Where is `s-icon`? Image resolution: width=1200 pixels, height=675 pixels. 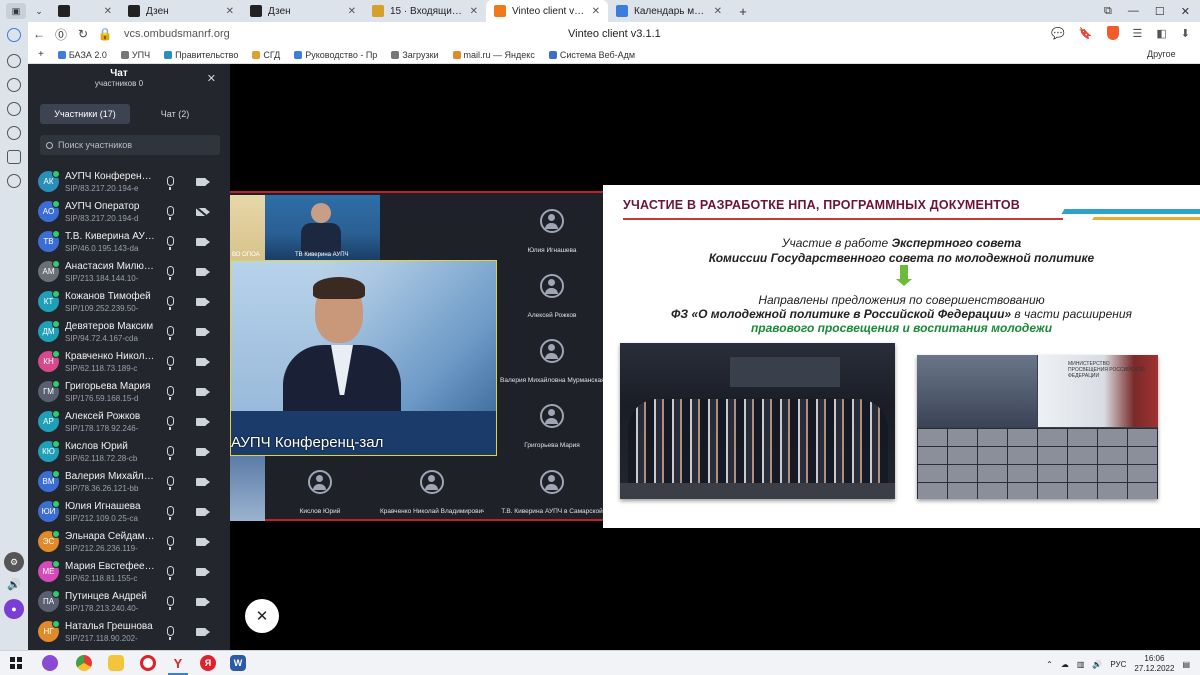
s-icon is located at coordinates (14, 157).